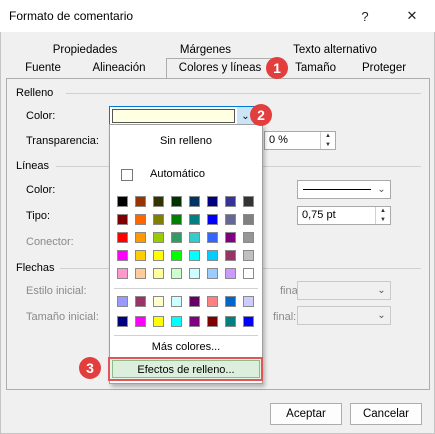 The height and width of the screenshot is (434, 435). What do you see at coordinates (43, 68) in the screenshot?
I see `tab-fuente: Fuente` at bounding box center [43, 68].